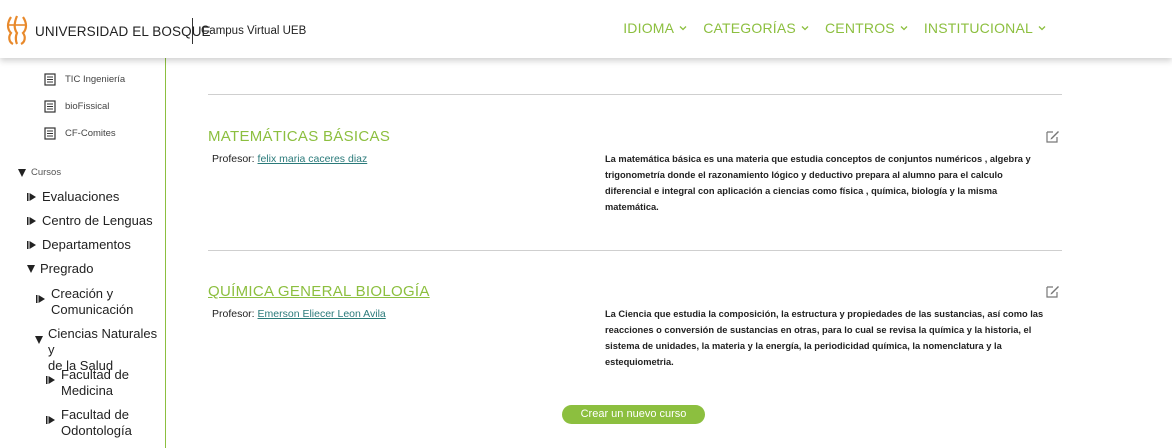  Describe the element at coordinates (67, 268) in the screenshot. I see `sidebar-item-label: Pregrado` at that location.